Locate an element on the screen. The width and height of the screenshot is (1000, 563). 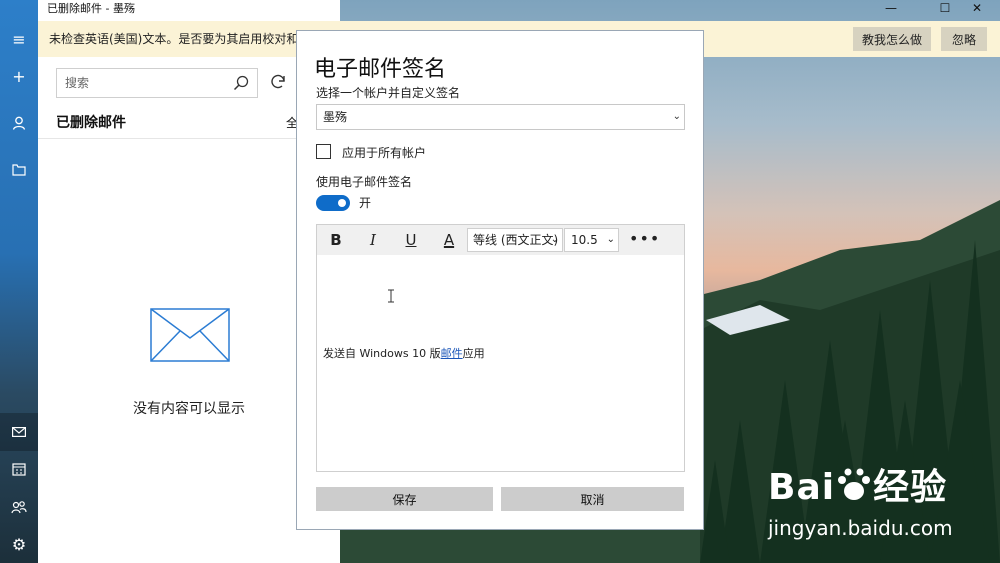
italic-button: I is located at coordinates (373, 240).